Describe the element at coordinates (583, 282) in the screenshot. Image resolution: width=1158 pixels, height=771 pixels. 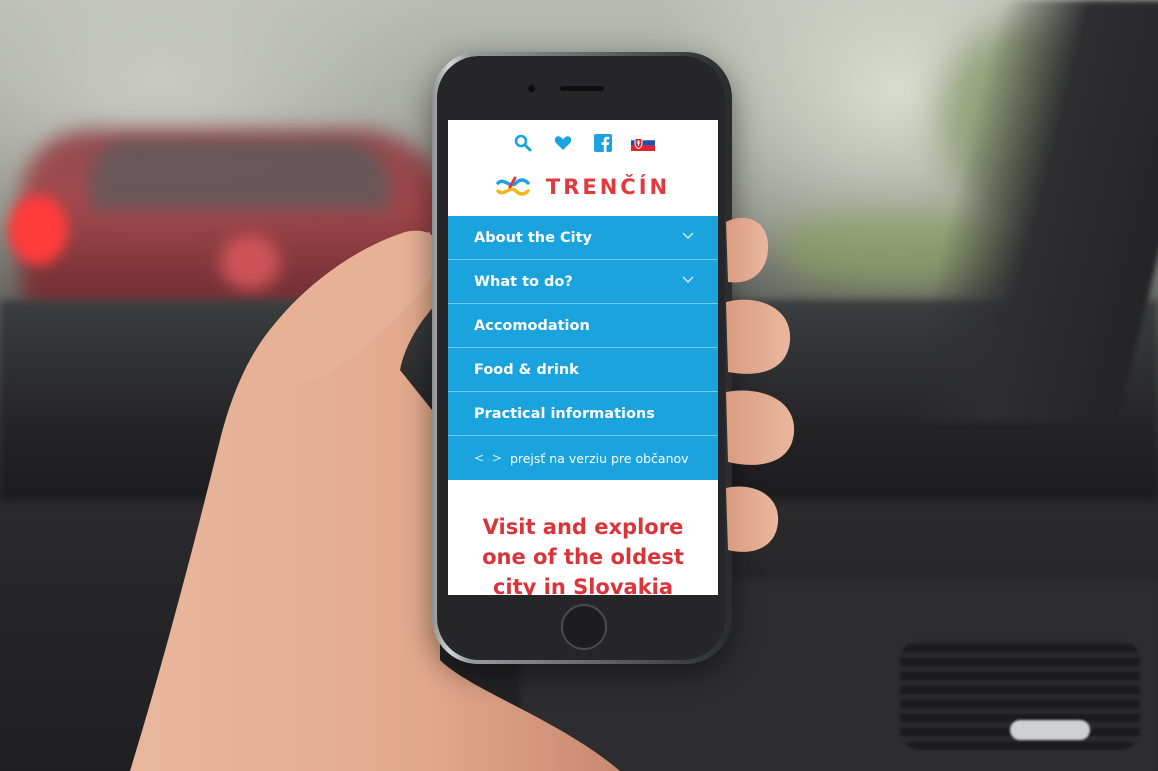
I see `menu-item-what-to-do: What to do?` at that location.